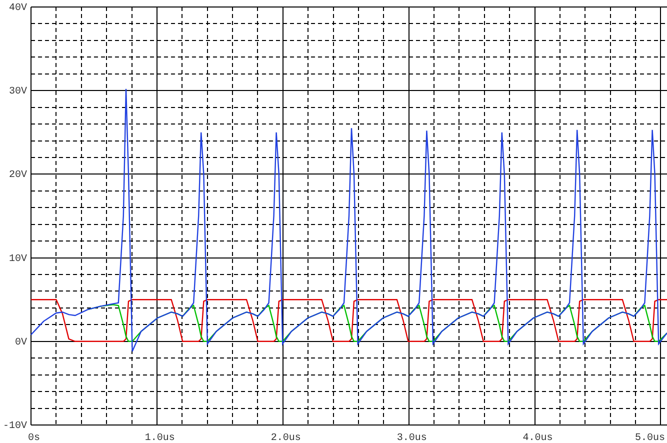 This screenshot has width=667, height=443. I want to click on x-tick-label: 2.0us, so click(285, 438).